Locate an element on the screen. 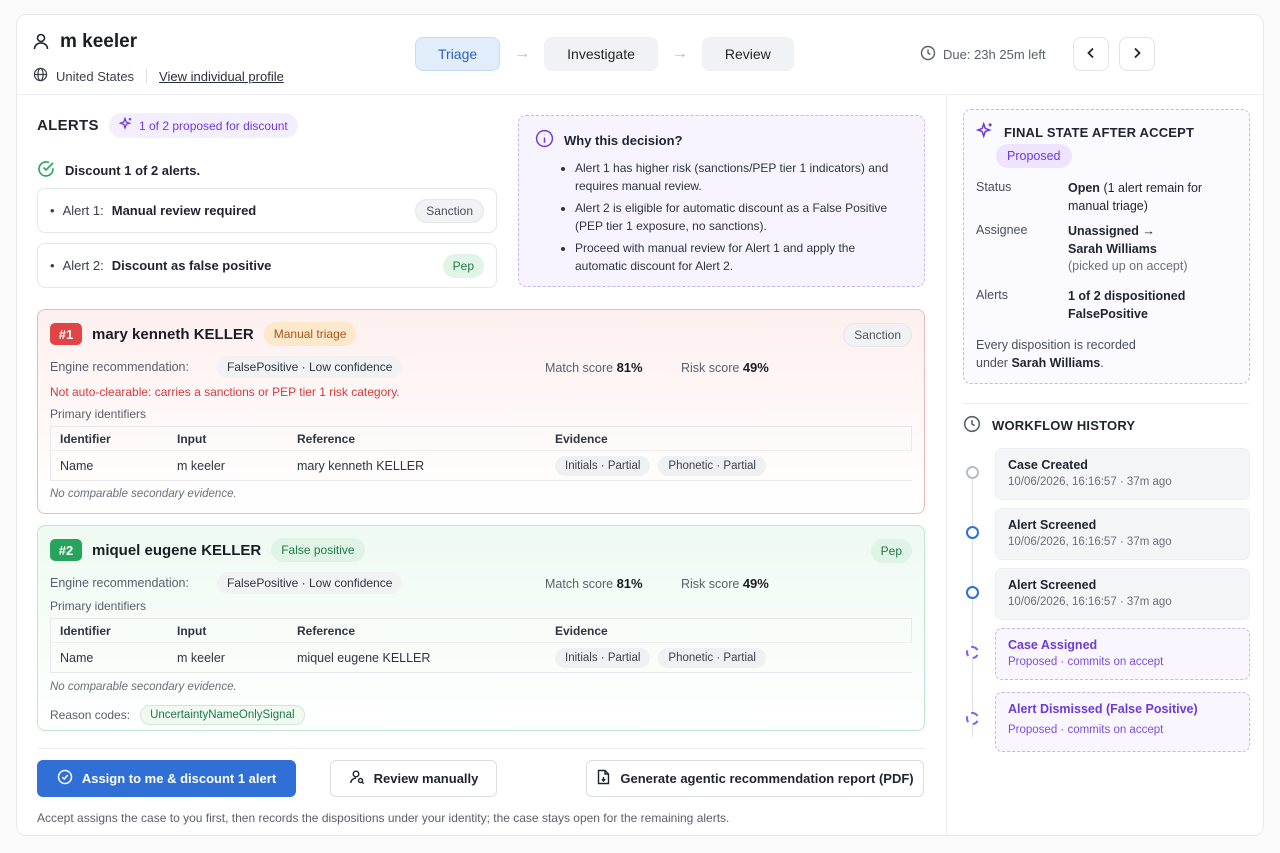 This screenshot has height=853, width=1280. alert-value: Discount as false positive is located at coordinates (191, 265).